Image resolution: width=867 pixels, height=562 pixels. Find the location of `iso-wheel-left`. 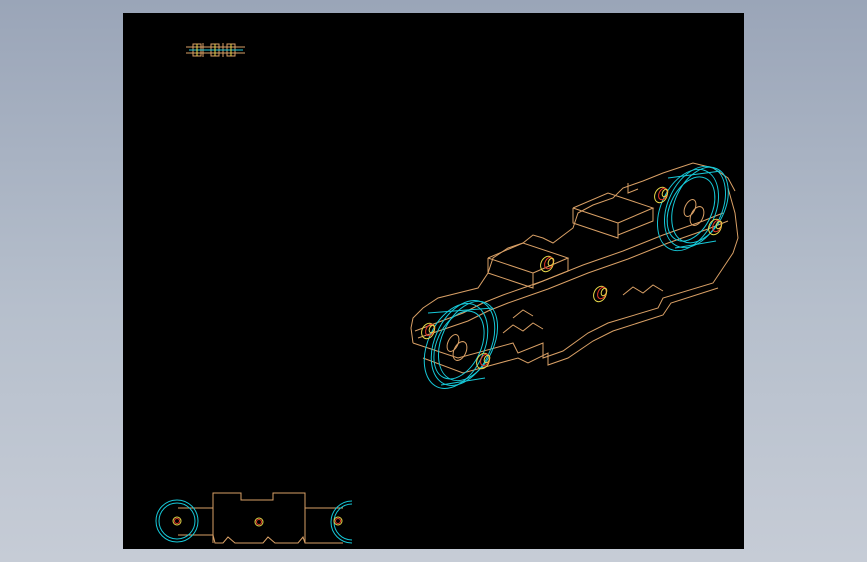

iso-wheel-left is located at coordinates (461, 344).